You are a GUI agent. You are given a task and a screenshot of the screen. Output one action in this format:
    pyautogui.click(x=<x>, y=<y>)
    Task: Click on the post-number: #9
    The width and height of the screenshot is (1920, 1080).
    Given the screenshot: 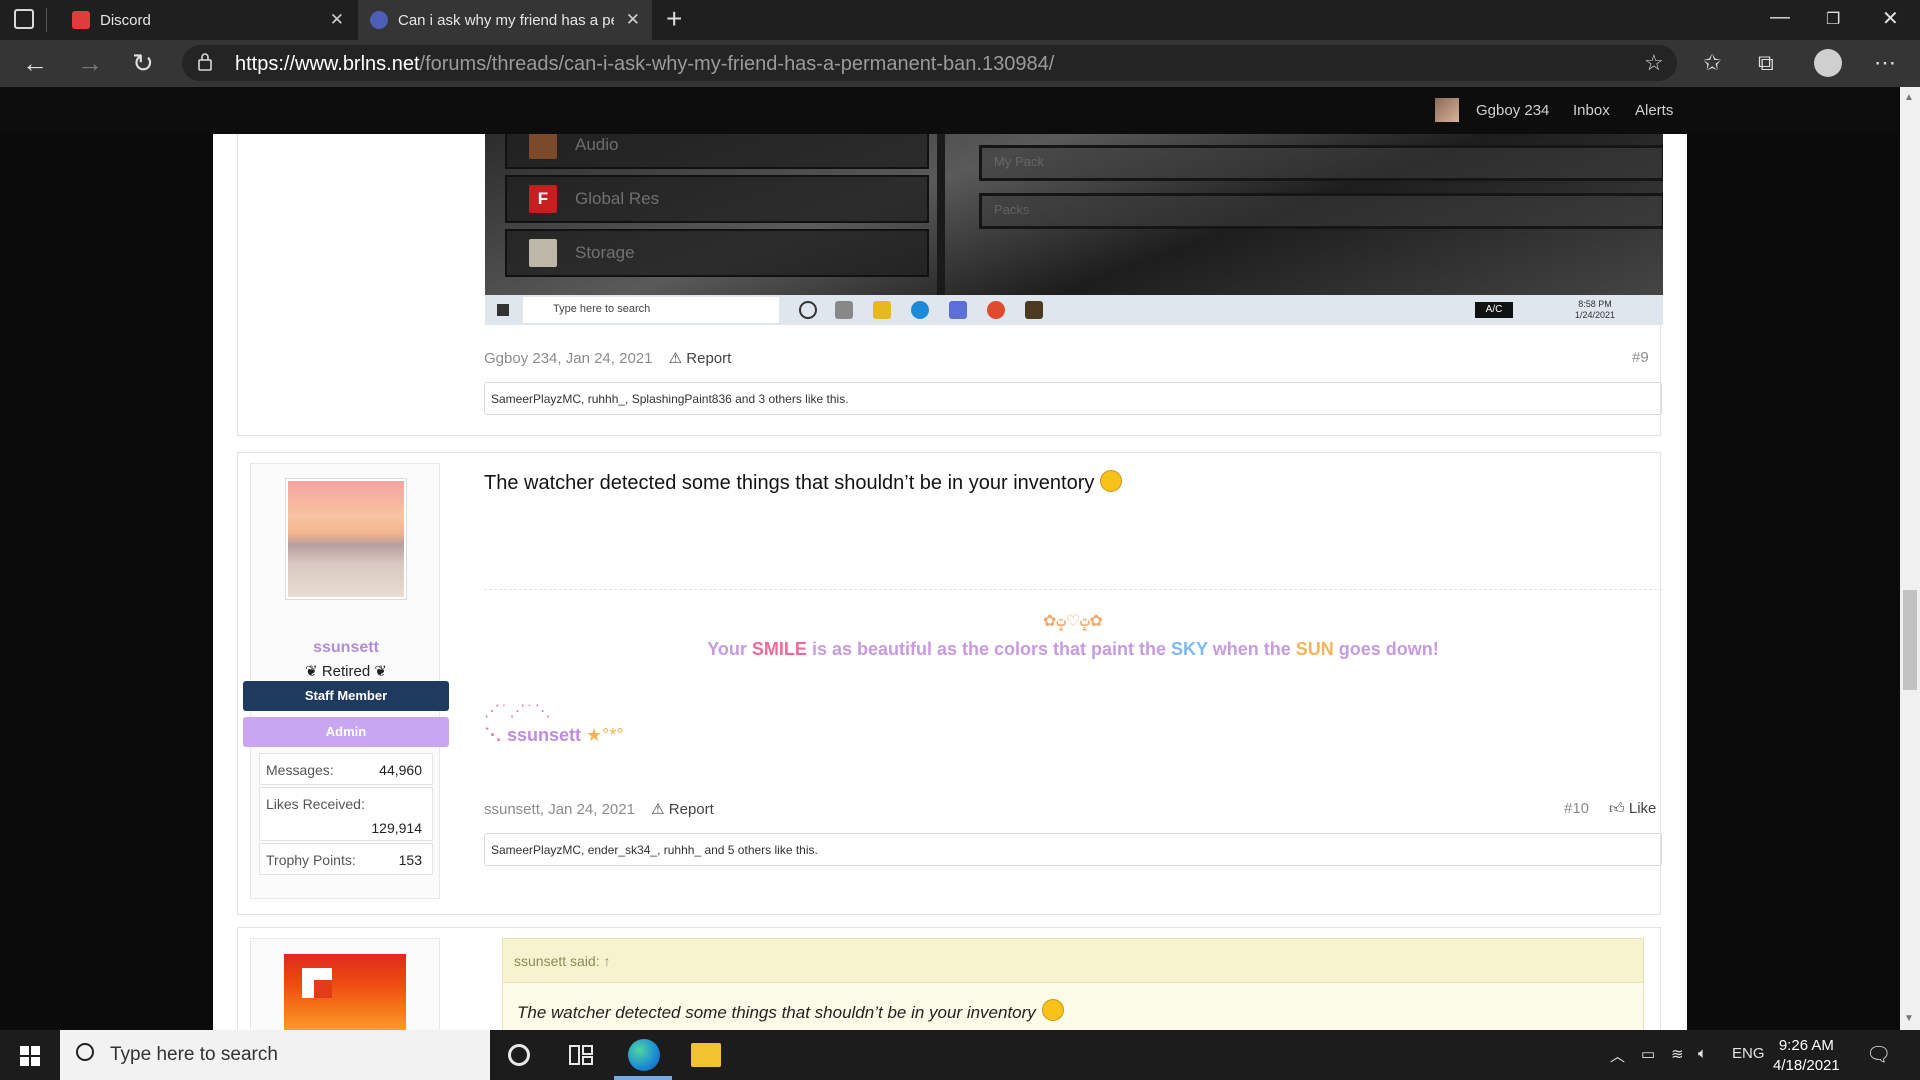 What is the action you would take?
    pyautogui.click(x=1640, y=357)
    